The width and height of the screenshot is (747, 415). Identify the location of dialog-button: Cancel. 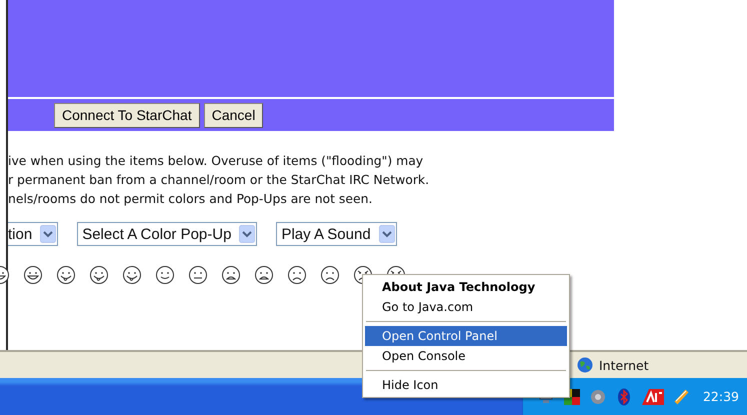
(234, 115).